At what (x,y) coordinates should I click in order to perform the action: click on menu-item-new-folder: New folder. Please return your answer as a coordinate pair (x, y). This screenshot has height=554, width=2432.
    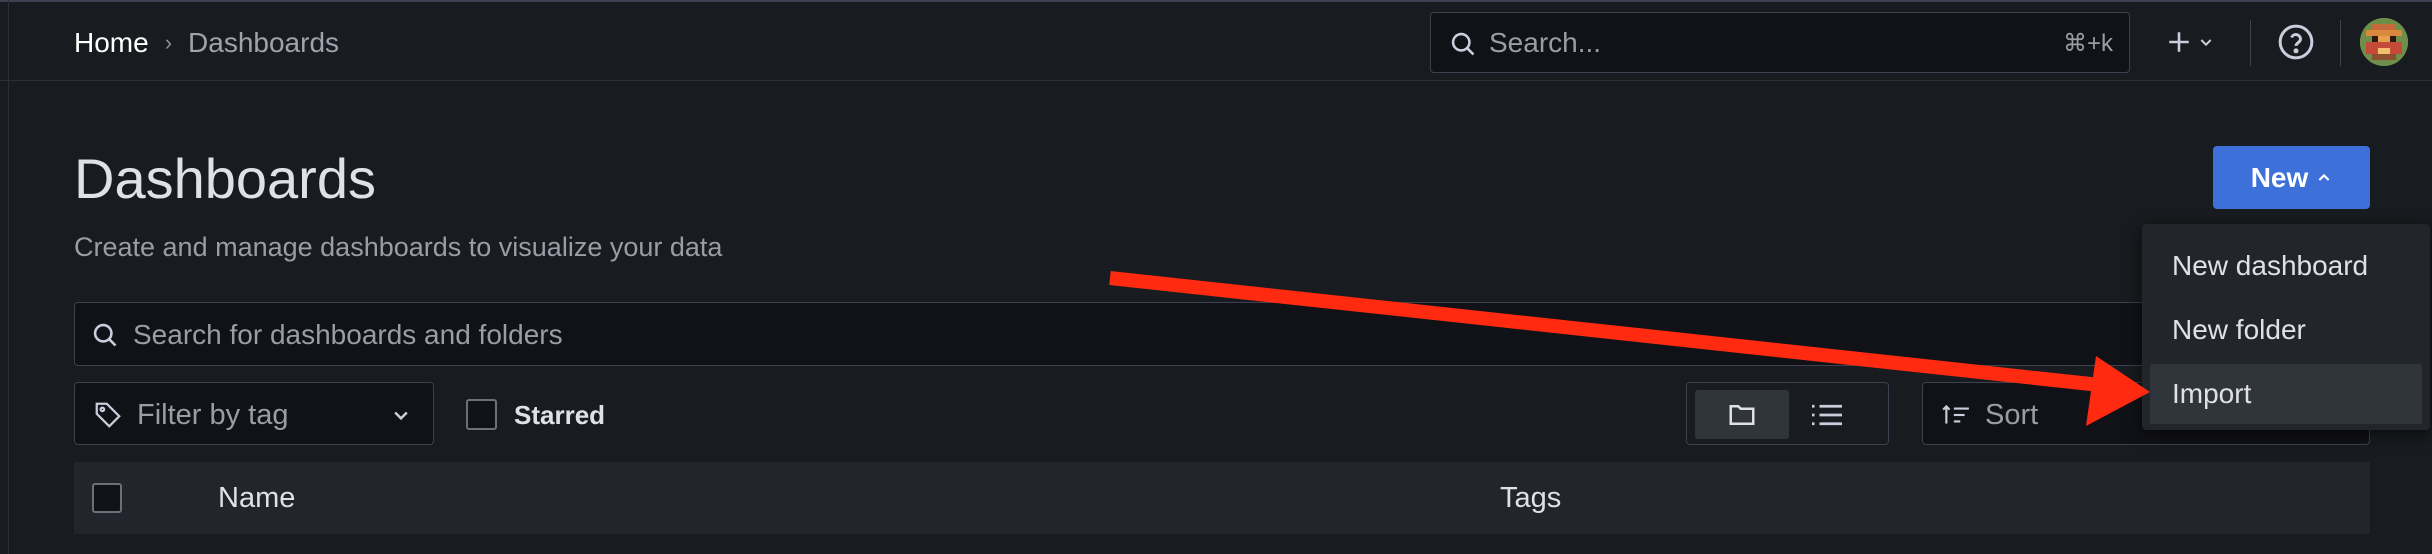
    Looking at the image, I should click on (2286, 330).